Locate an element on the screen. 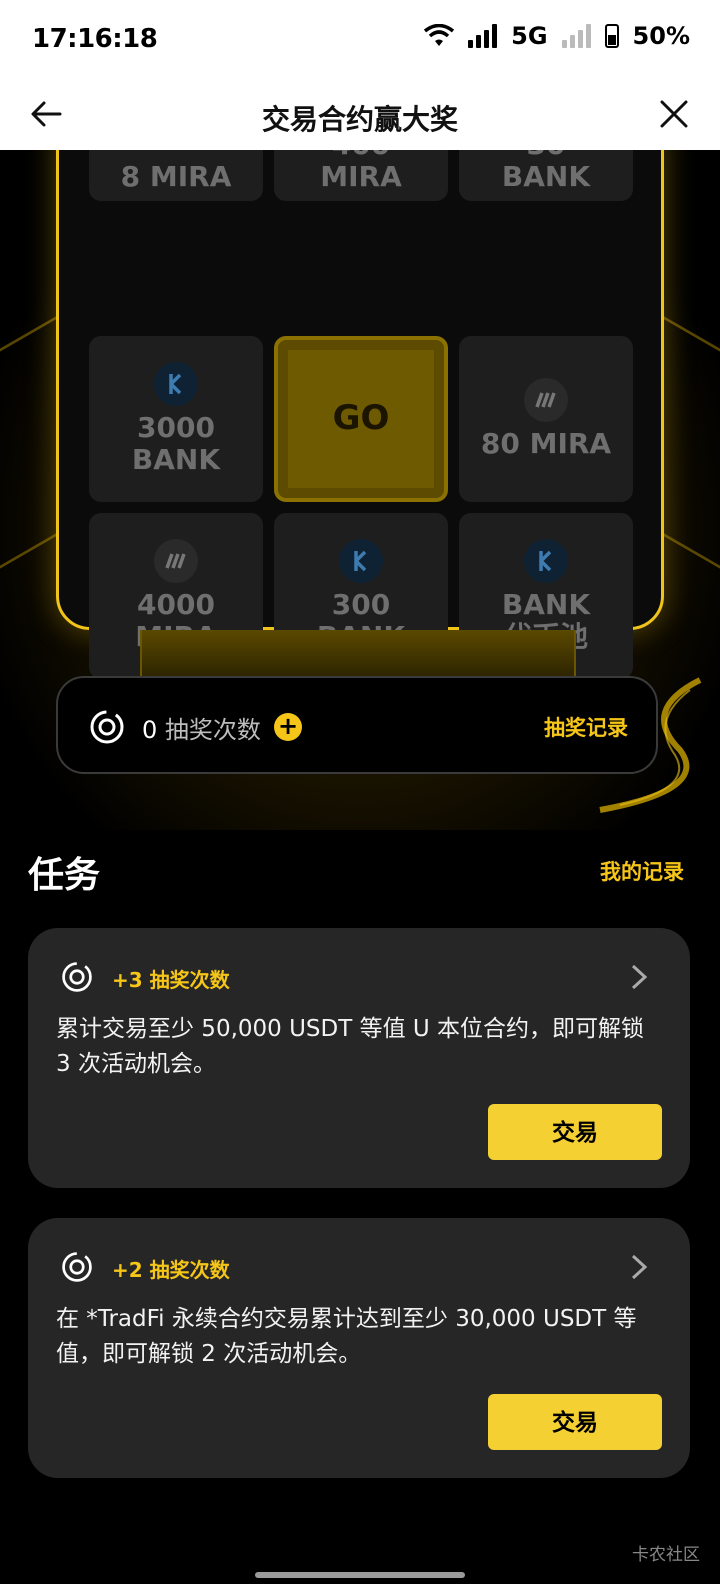 The height and width of the screenshot is (1584, 720). task-reward: +2 抽奖次数 is located at coordinates (171, 1270).